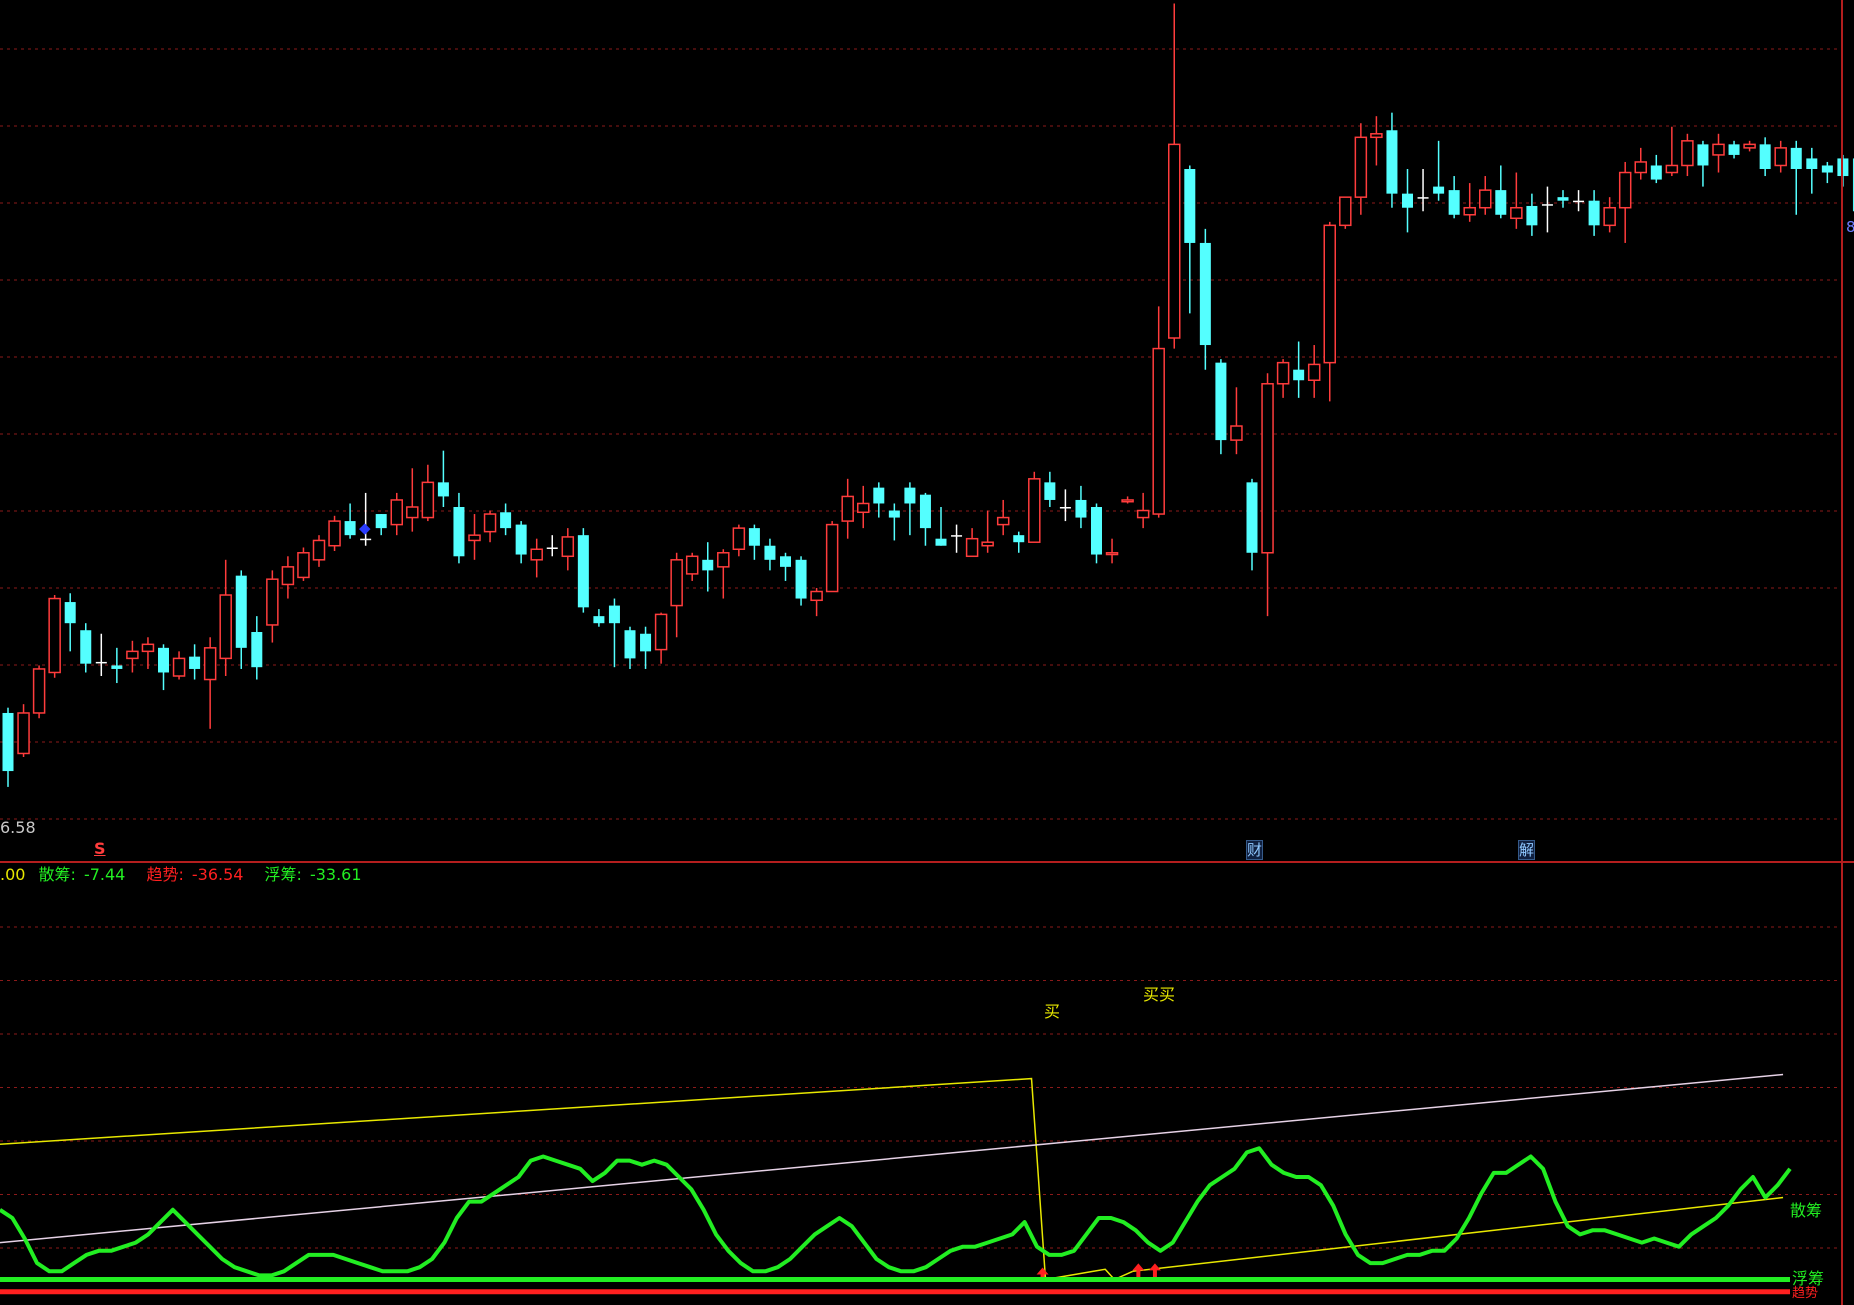 This screenshot has height=1305, width=1854. Describe the element at coordinates (18, 827) in the screenshot. I see `price-low-label: 6.58` at that location.